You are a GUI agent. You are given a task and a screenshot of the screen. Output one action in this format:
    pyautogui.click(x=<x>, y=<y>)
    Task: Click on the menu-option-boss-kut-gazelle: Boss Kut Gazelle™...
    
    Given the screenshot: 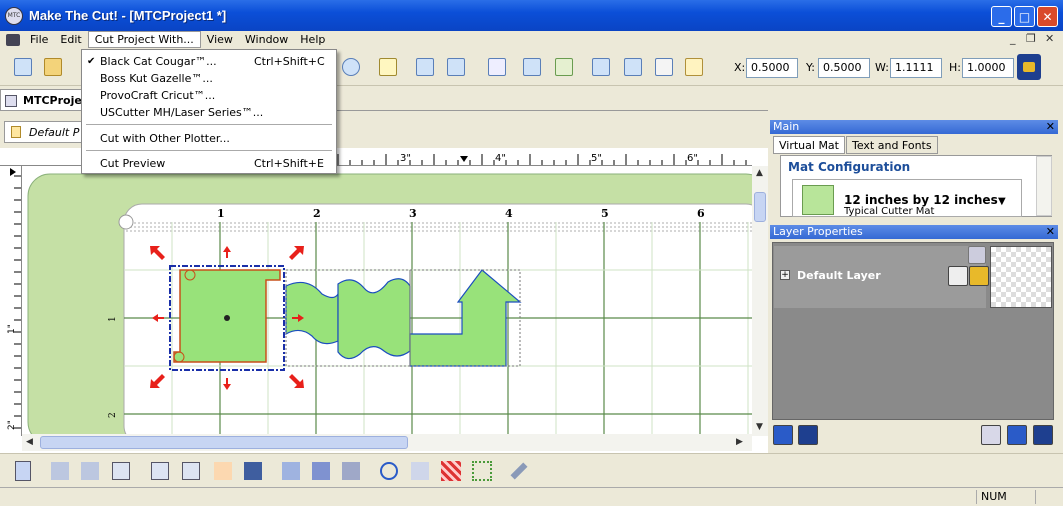 What is the action you would take?
    pyautogui.click(x=209, y=78)
    